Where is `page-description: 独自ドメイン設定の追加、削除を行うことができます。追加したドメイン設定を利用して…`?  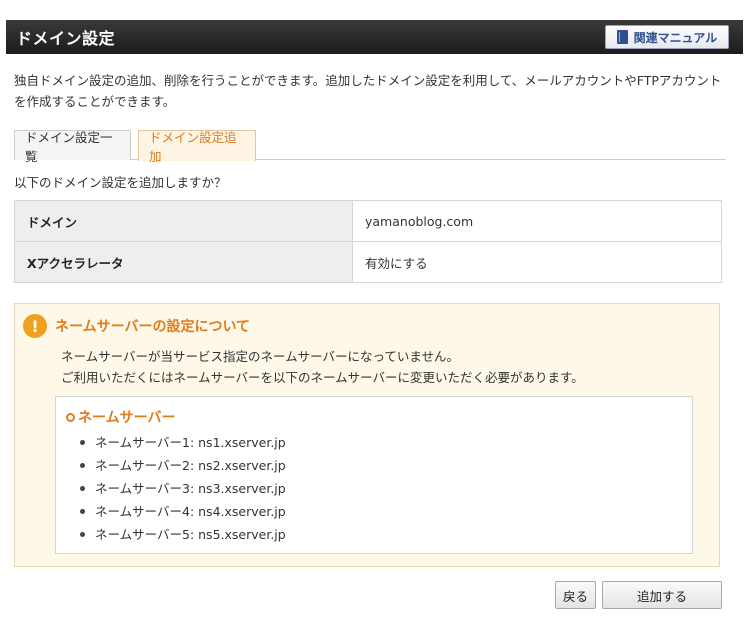
page-description: 独自ドメイン設定の追加、削除を行うことができます。追加したドメイン設定を利用して… is located at coordinates (368, 91).